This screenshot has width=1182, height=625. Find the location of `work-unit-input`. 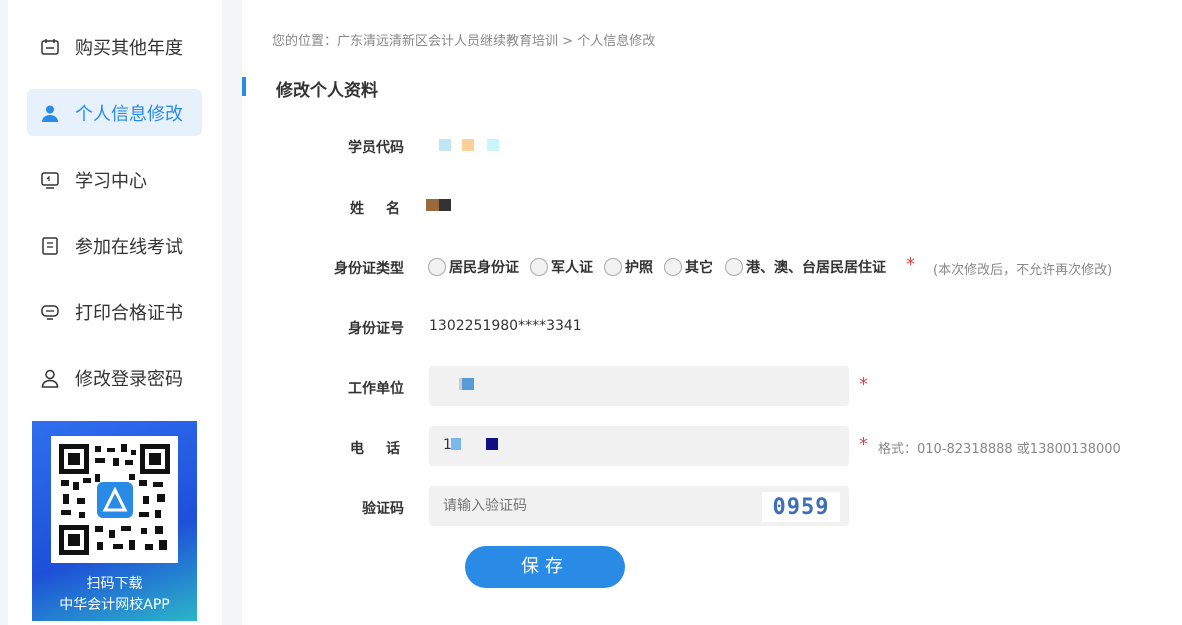

work-unit-input is located at coordinates (639, 386).